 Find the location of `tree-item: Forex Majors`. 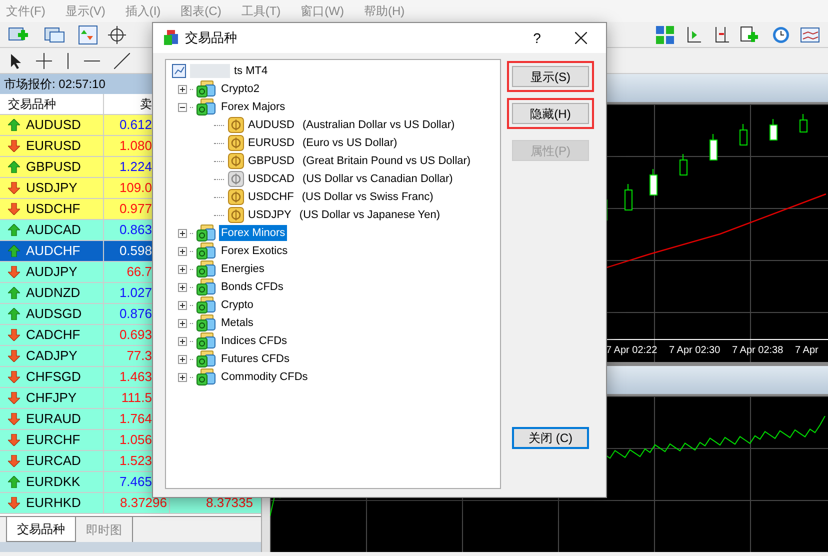

tree-item: Forex Majors is located at coordinates (253, 107).